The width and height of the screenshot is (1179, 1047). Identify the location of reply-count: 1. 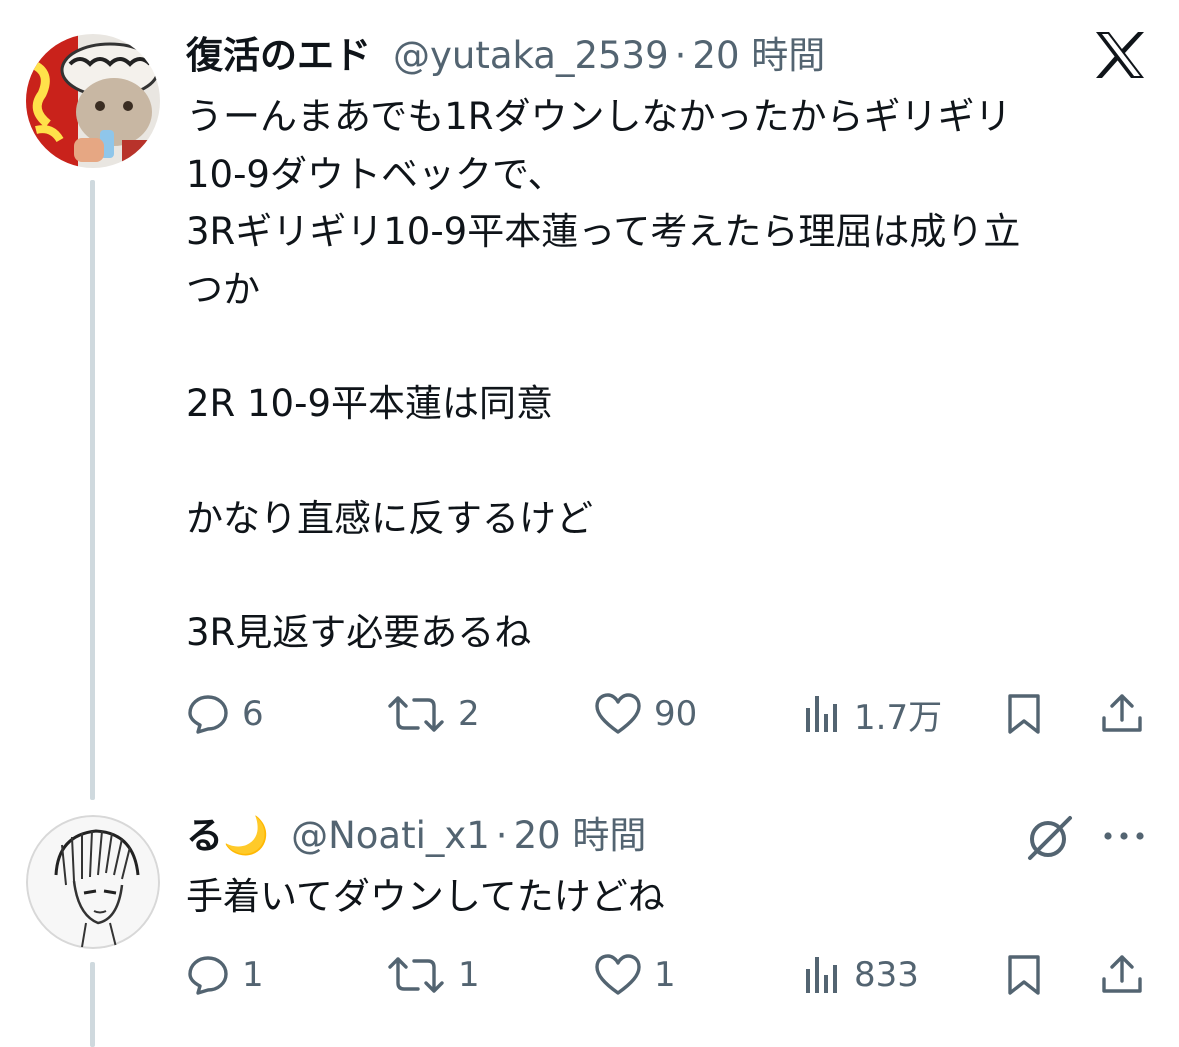
(253, 975).